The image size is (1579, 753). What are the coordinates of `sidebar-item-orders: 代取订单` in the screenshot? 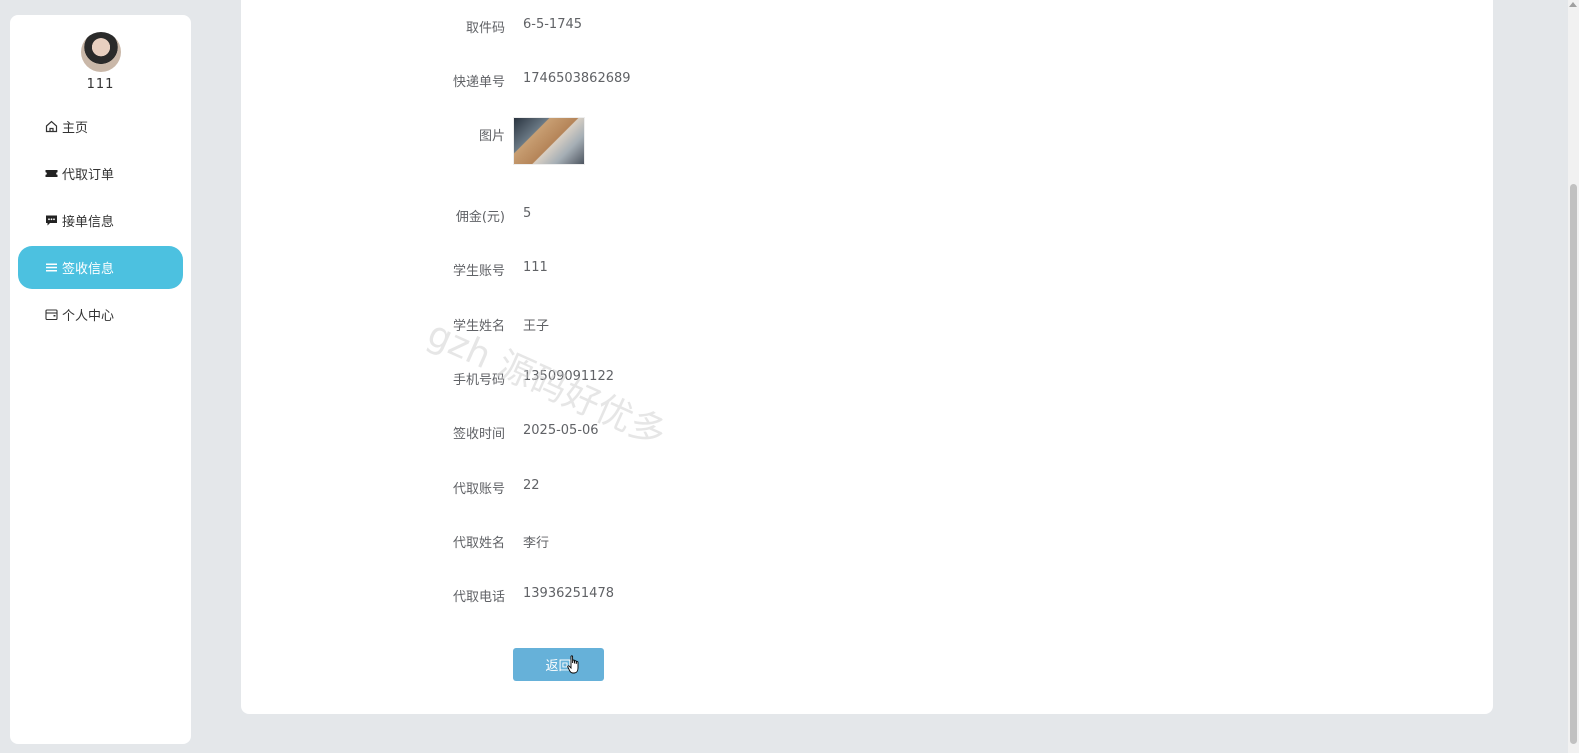 It's located at (100, 173).